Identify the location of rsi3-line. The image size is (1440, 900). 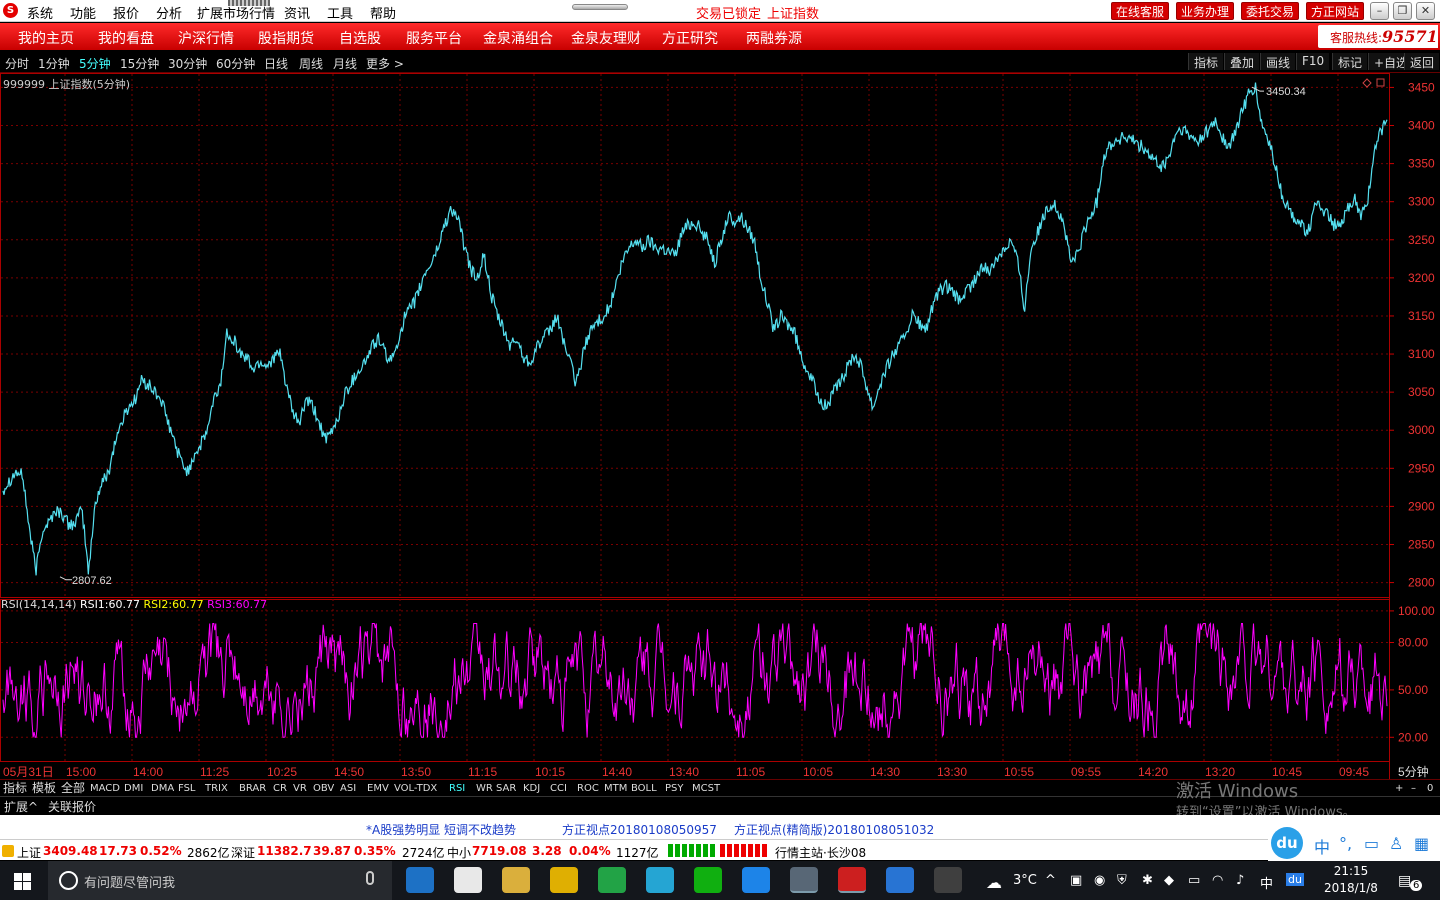
(695, 680).